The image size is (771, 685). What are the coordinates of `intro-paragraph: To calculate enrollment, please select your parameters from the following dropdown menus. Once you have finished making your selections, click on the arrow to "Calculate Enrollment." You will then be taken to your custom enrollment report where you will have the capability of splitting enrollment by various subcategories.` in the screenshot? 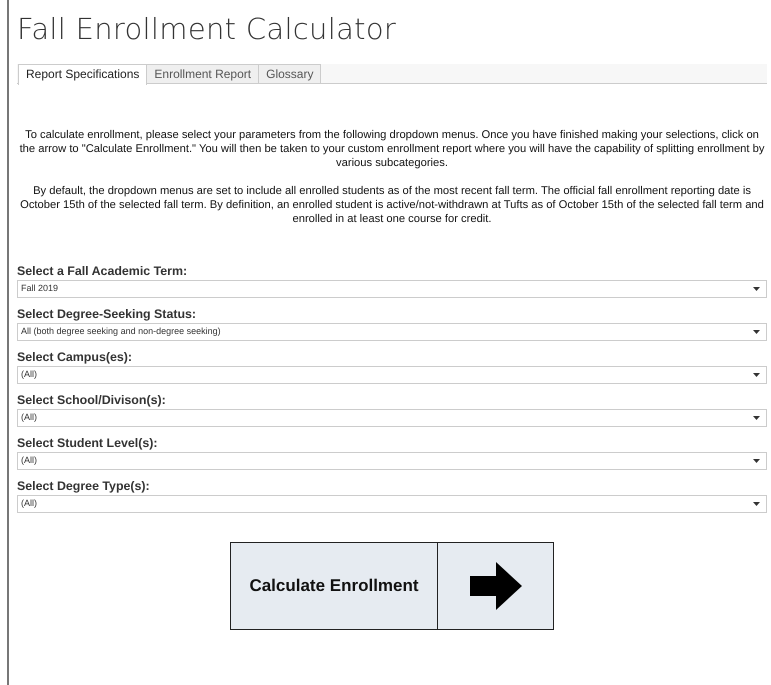 It's located at (392, 149).